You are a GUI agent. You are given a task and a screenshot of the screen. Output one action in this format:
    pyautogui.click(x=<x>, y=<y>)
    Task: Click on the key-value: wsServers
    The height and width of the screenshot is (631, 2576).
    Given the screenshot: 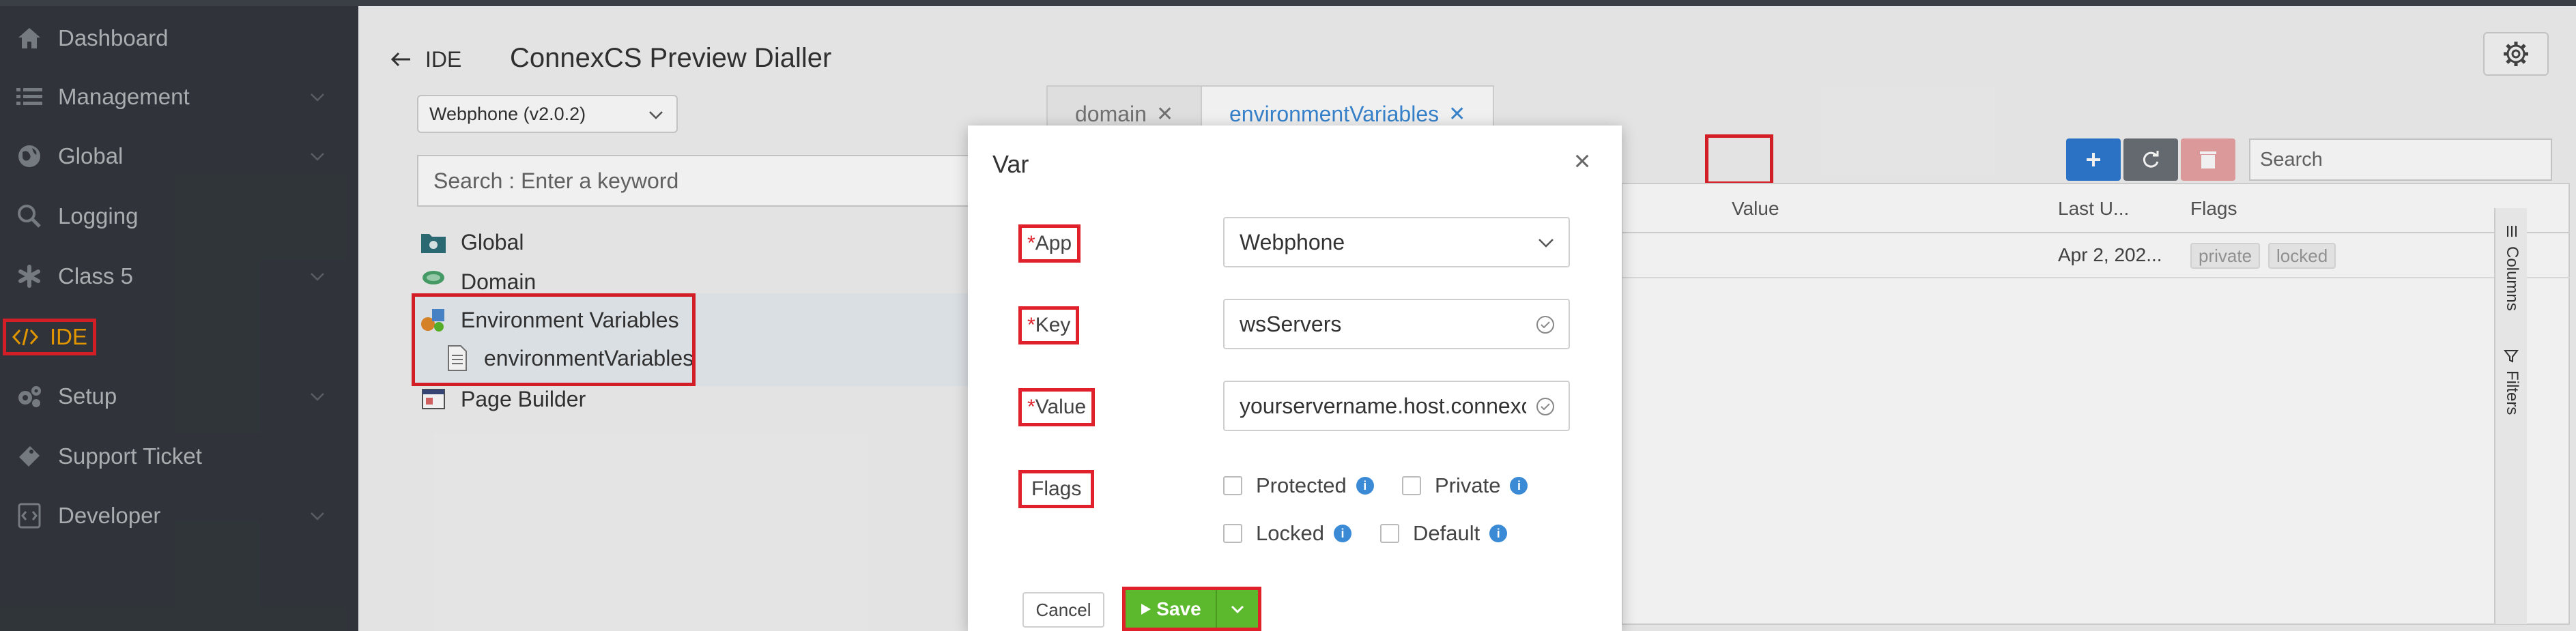 What is the action you would take?
    pyautogui.click(x=1291, y=323)
    